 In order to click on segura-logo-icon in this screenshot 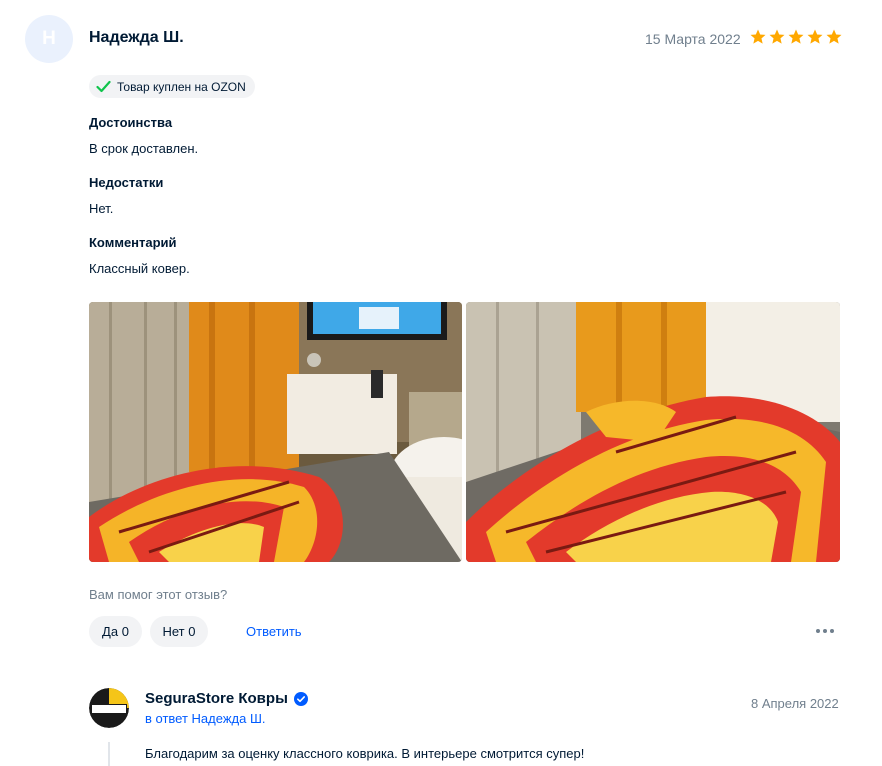, I will do `click(109, 708)`.